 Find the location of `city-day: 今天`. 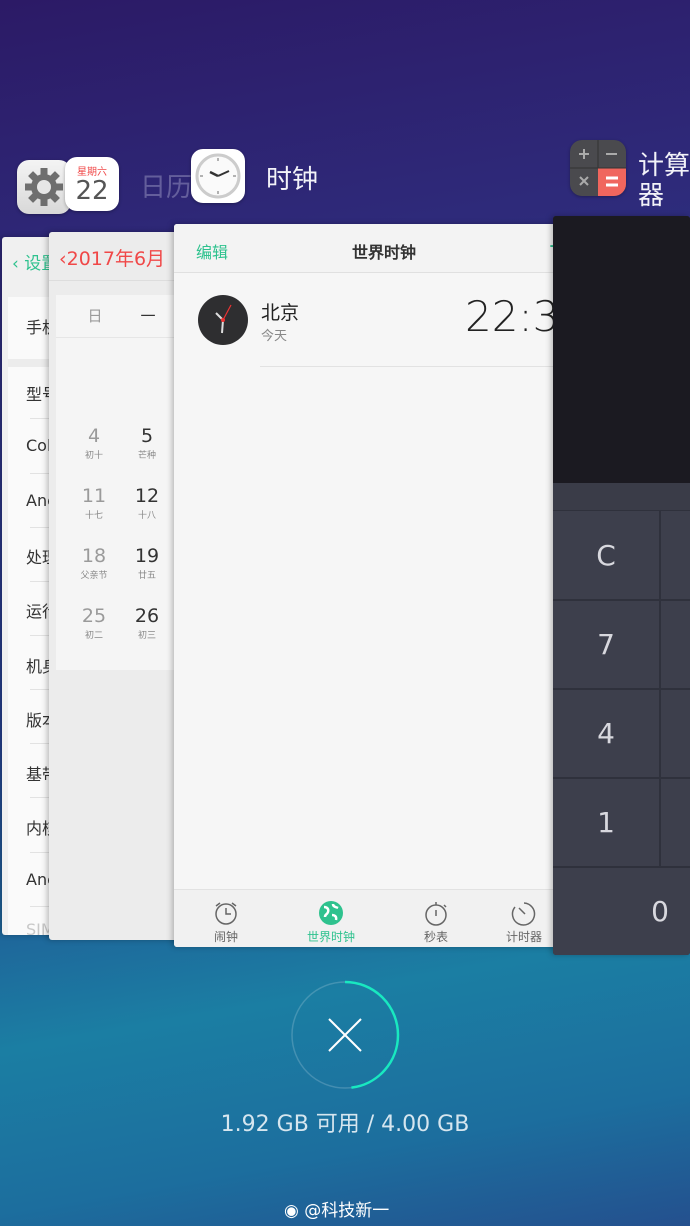

city-day: 今天 is located at coordinates (274, 336).